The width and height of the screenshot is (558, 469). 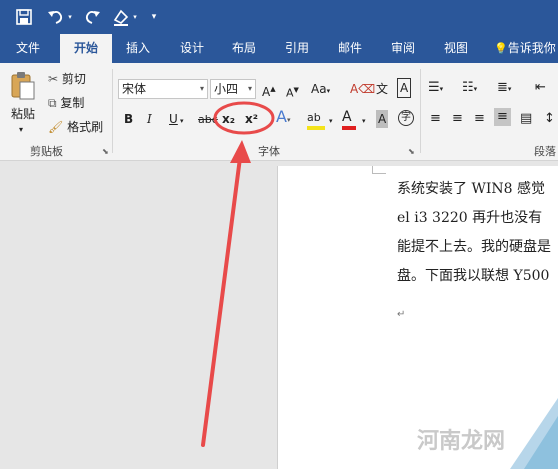 I want to click on cut-button: ✂ 剪切, so click(x=67, y=79).